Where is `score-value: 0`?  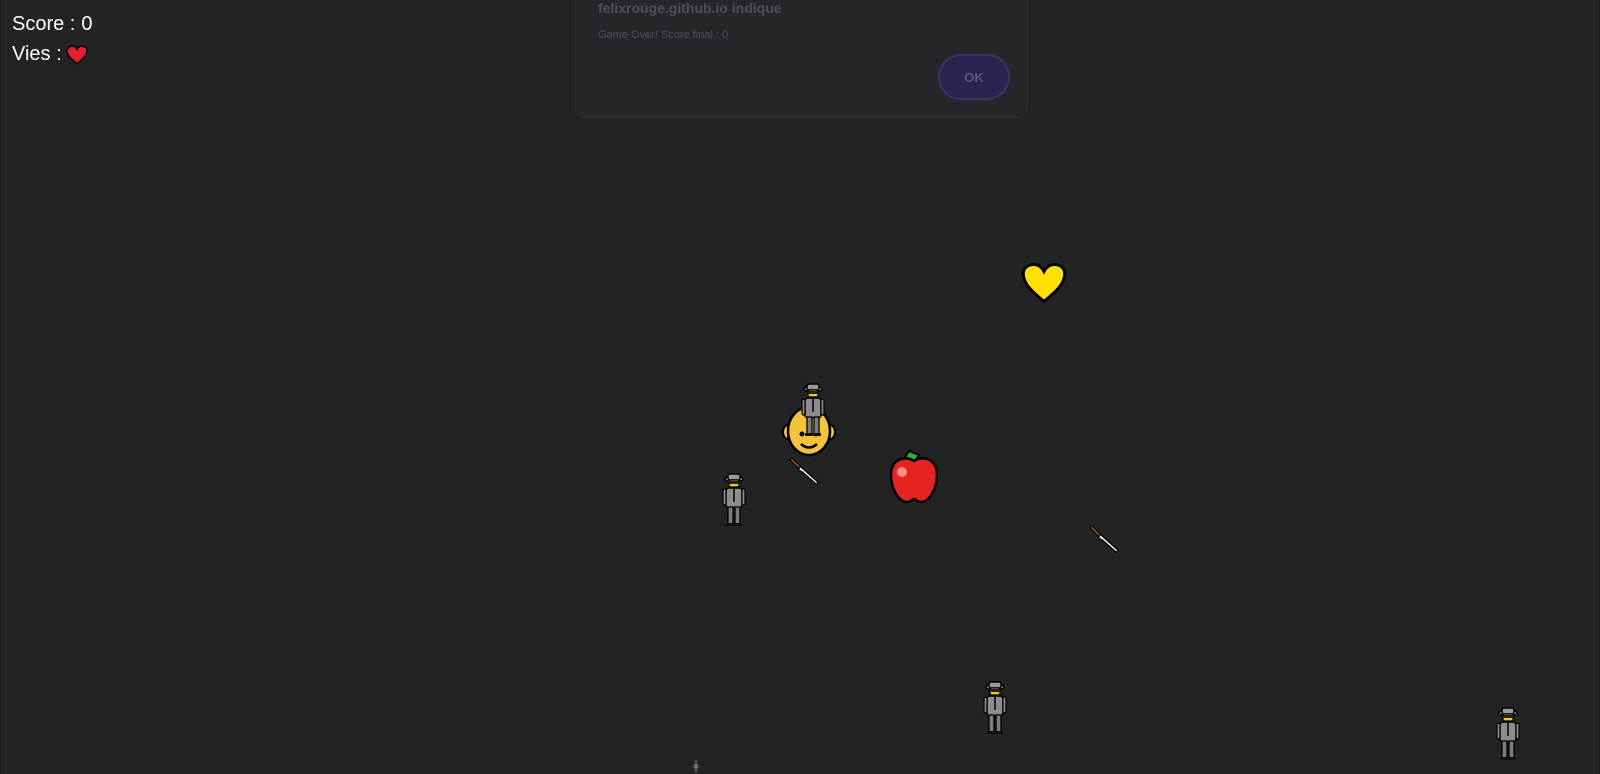 score-value: 0 is located at coordinates (87, 24).